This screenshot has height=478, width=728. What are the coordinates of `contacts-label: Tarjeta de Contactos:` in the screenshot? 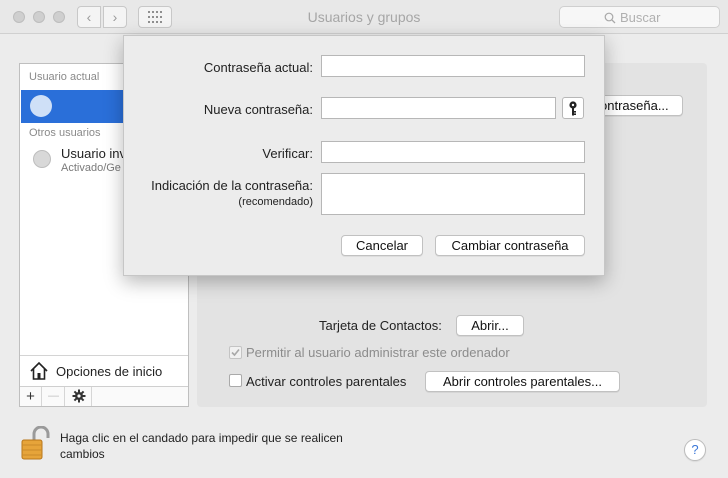 It's located at (380, 325).